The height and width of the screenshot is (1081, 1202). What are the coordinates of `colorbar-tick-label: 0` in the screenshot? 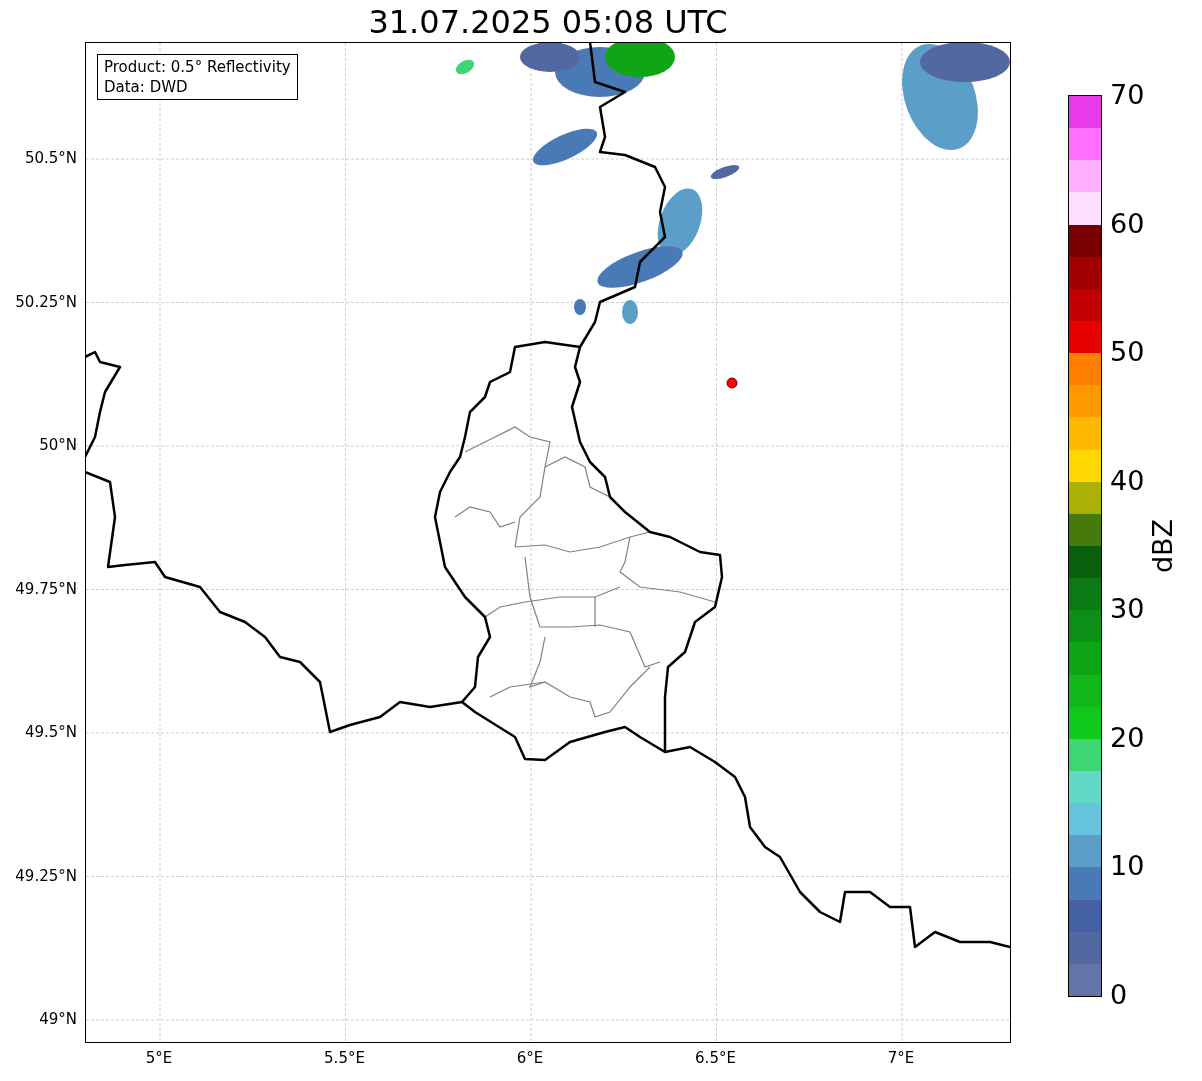 It's located at (1119, 995).